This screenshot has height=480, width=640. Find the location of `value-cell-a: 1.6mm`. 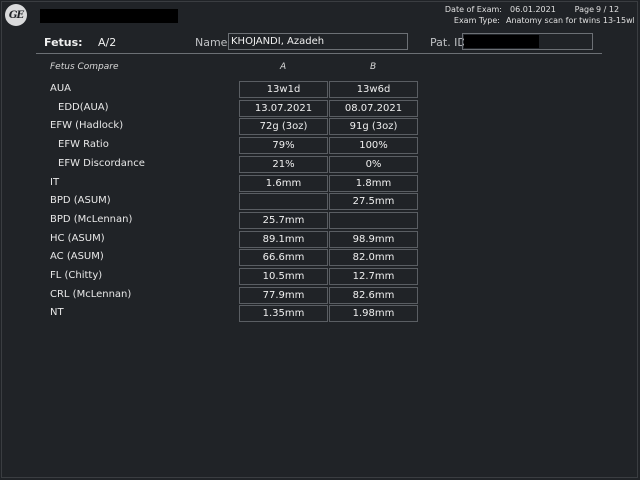

value-cell-a: 1.6mm is located at coordinates (283, 183).